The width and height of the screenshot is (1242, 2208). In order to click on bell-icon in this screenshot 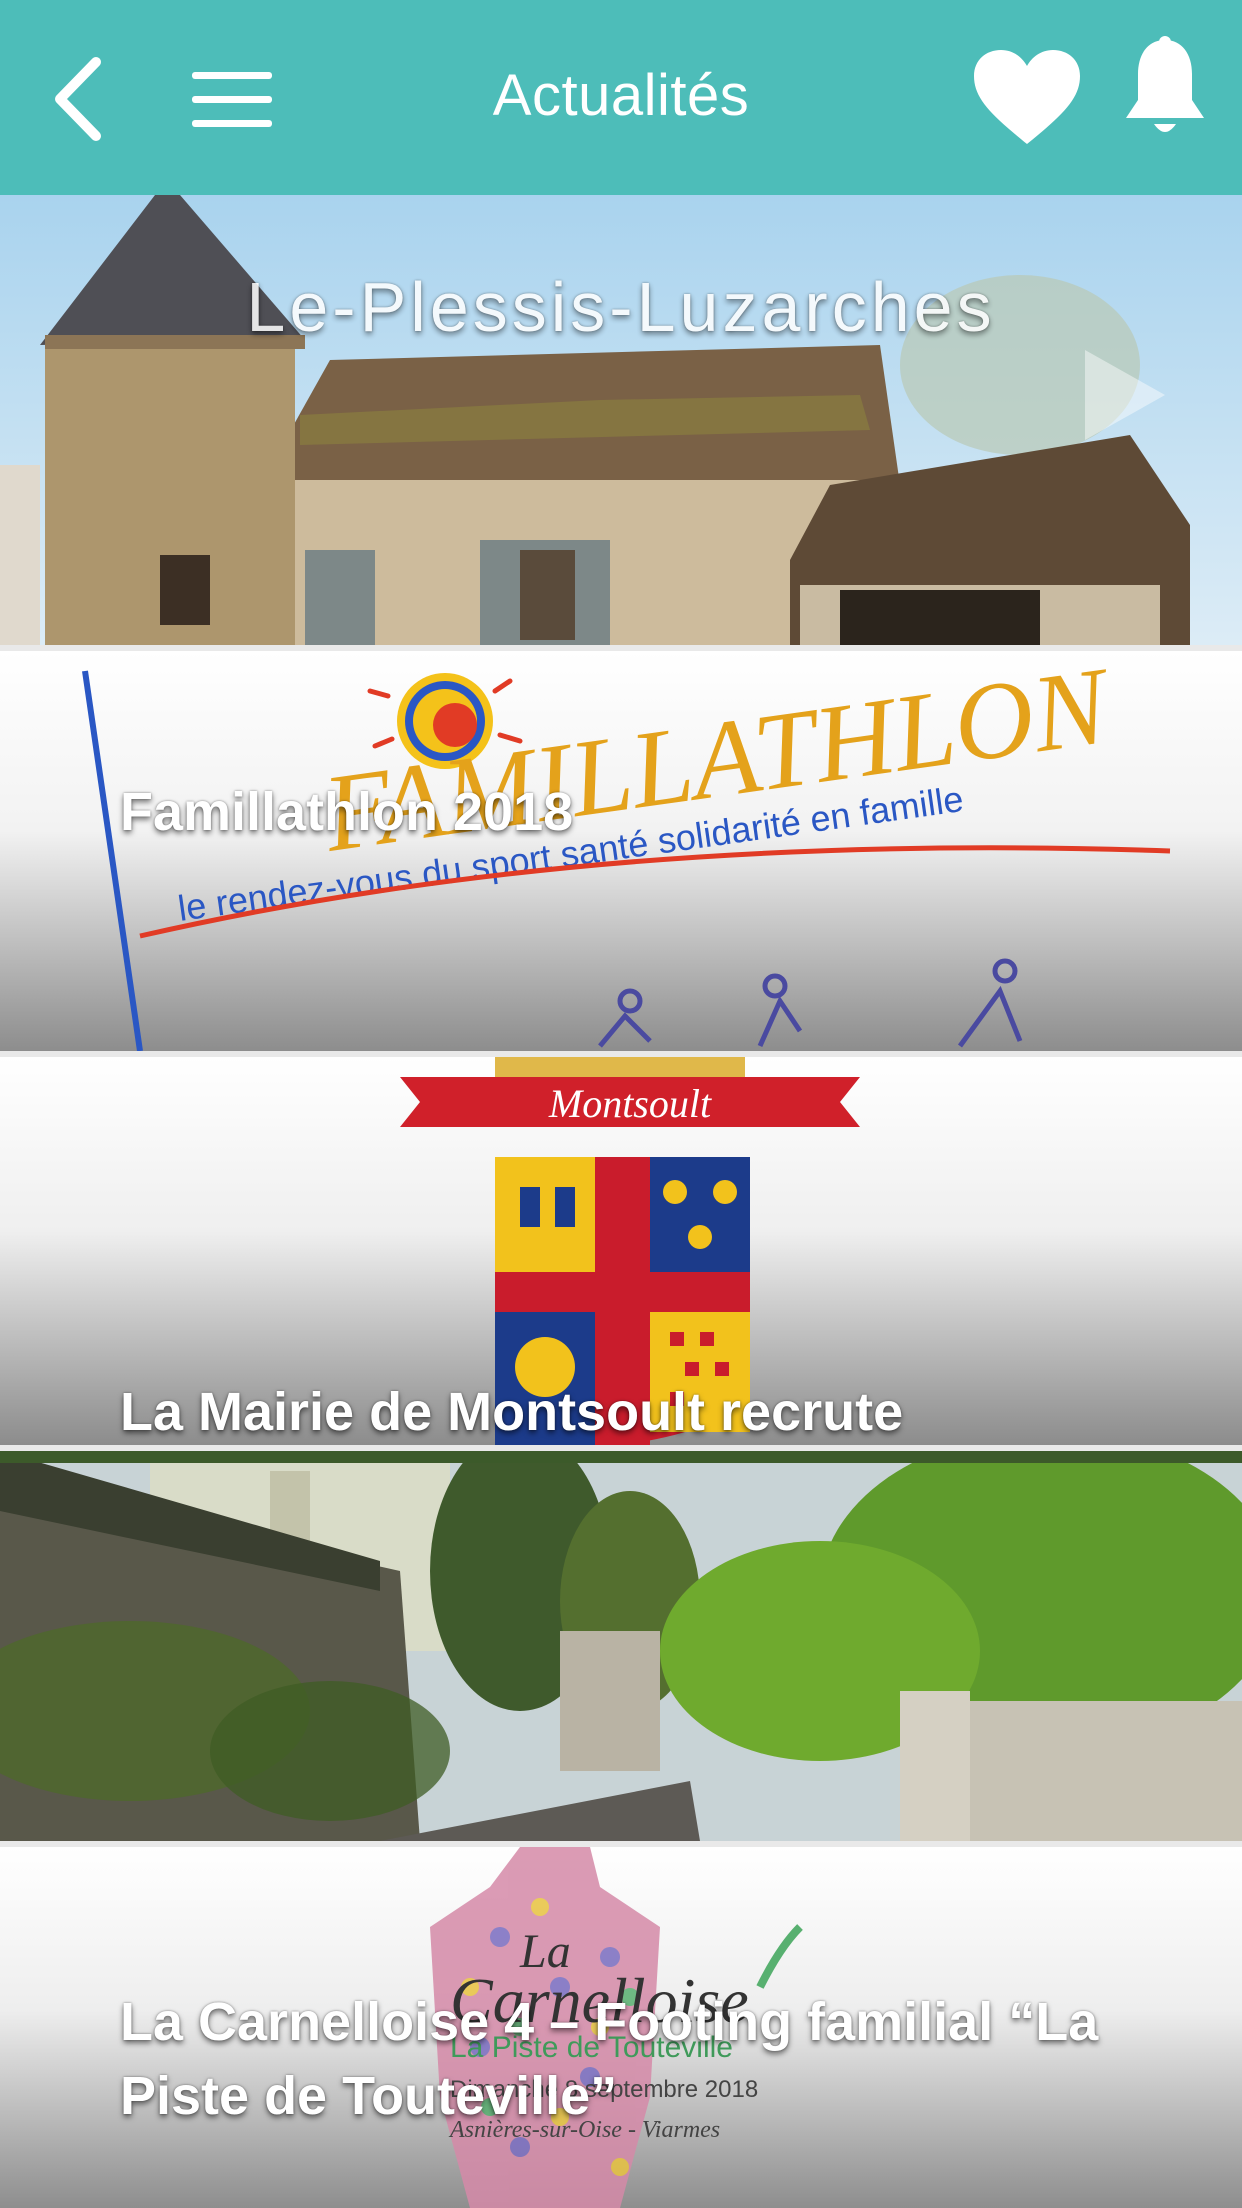, I will do `click(1165, 84)`.